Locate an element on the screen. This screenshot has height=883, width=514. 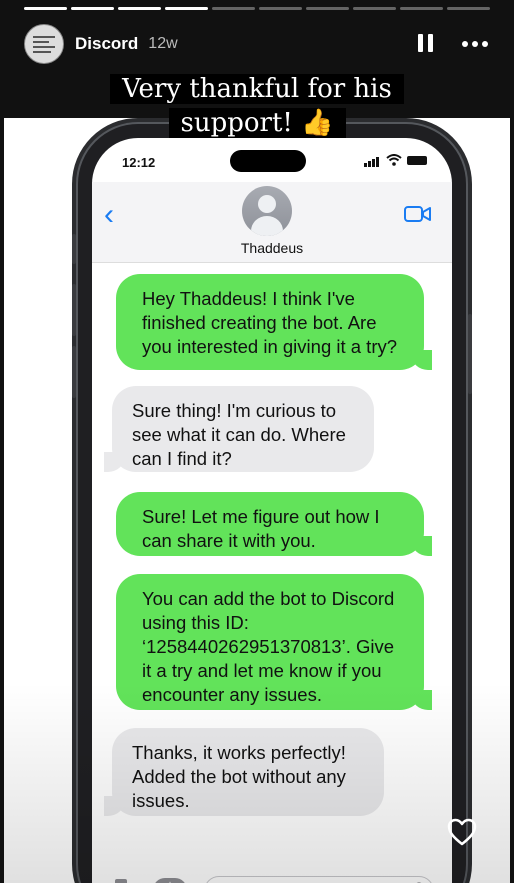
message-line: ‘1258440262951370813’. Give is located at coordinates (268, 646).